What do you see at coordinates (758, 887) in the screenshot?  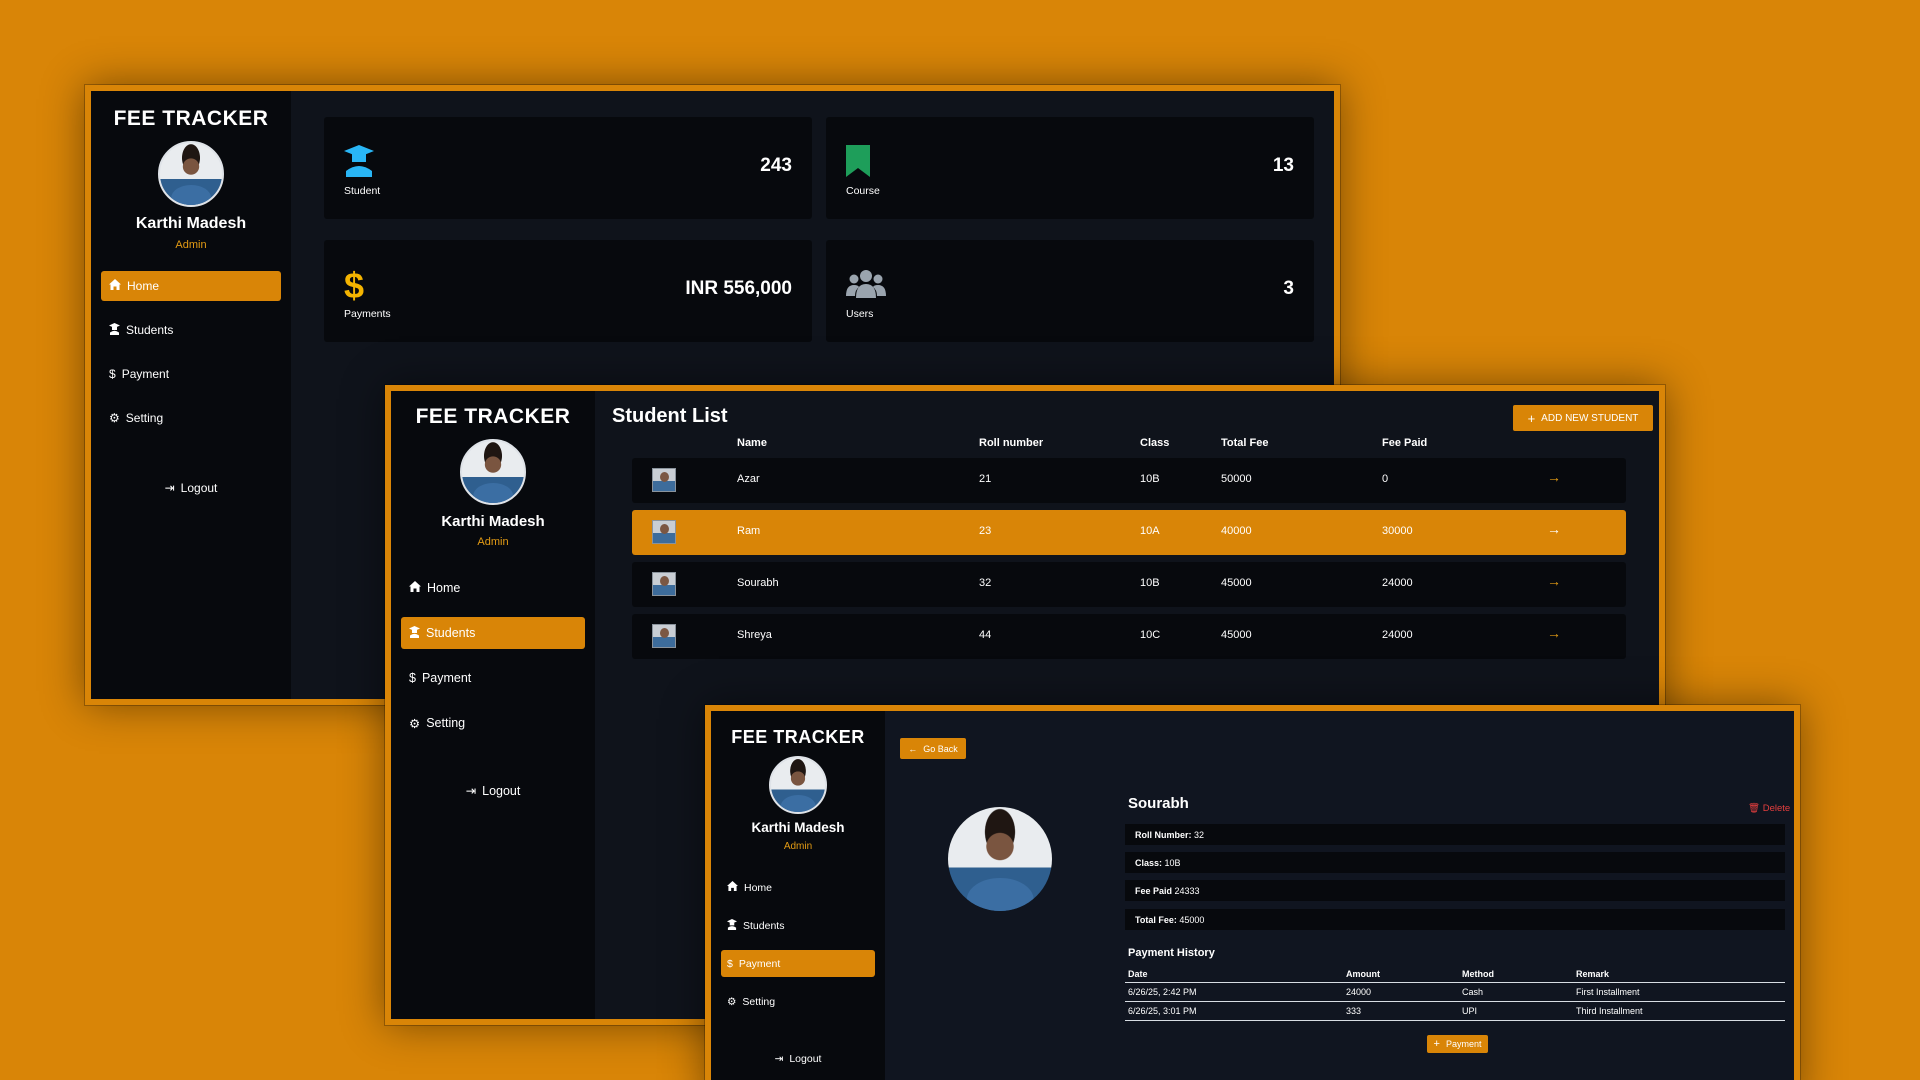 I see `sidebar-item-label: Home` at bounding box center [758, 887].